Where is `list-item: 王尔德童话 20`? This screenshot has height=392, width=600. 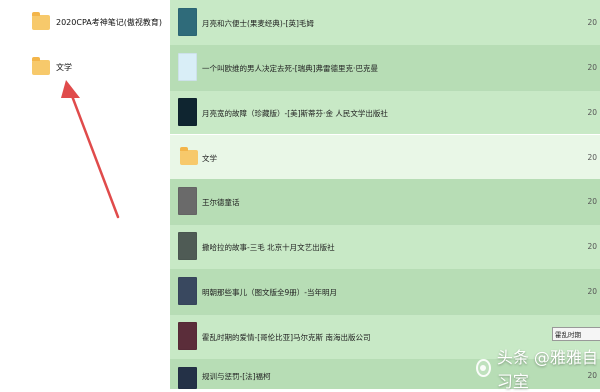 list-item: 王尔德童话 20 is located at coordinates (385, 202).